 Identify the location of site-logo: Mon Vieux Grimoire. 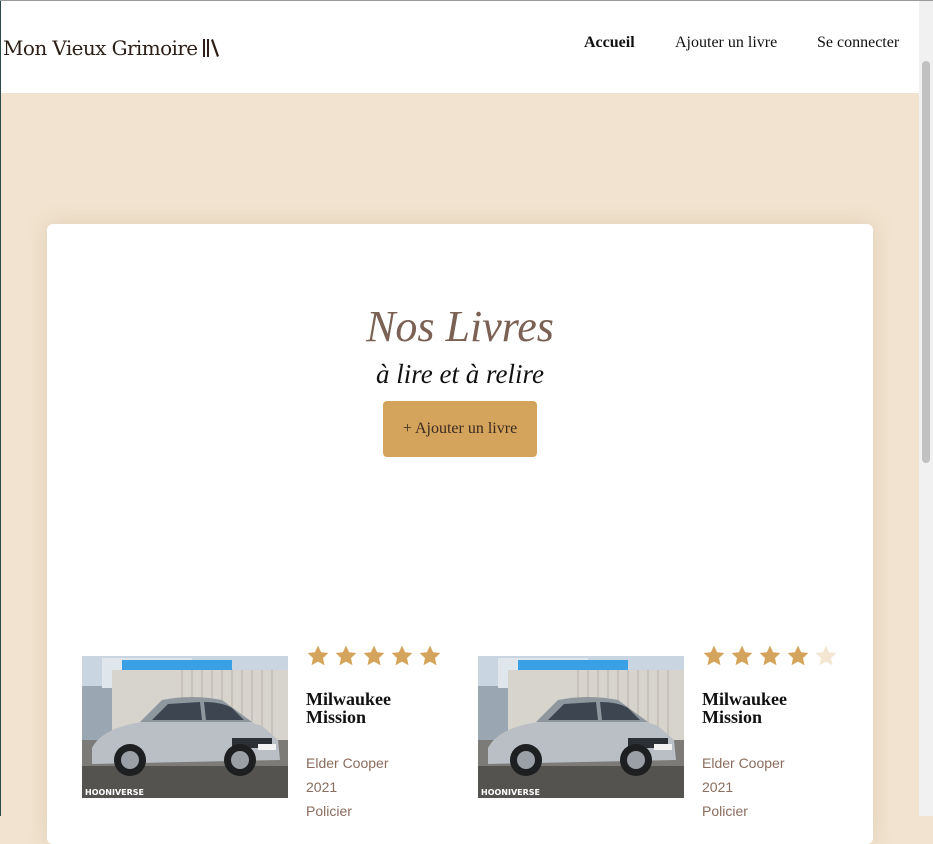
(111, 49).